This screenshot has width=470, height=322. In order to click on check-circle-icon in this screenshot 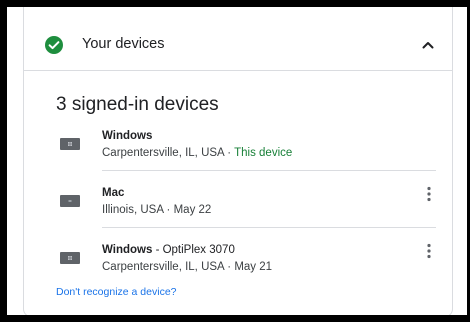, I will do `click(54, 45)`.